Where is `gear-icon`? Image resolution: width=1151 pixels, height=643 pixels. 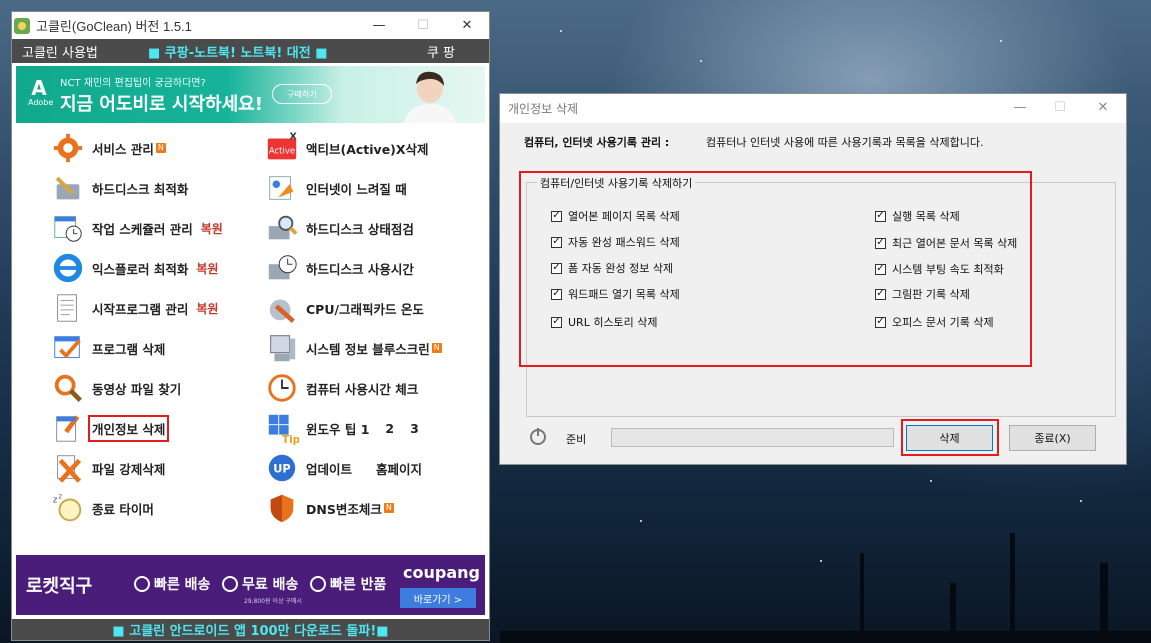
gear-icon is located at coordinates (68, 148).